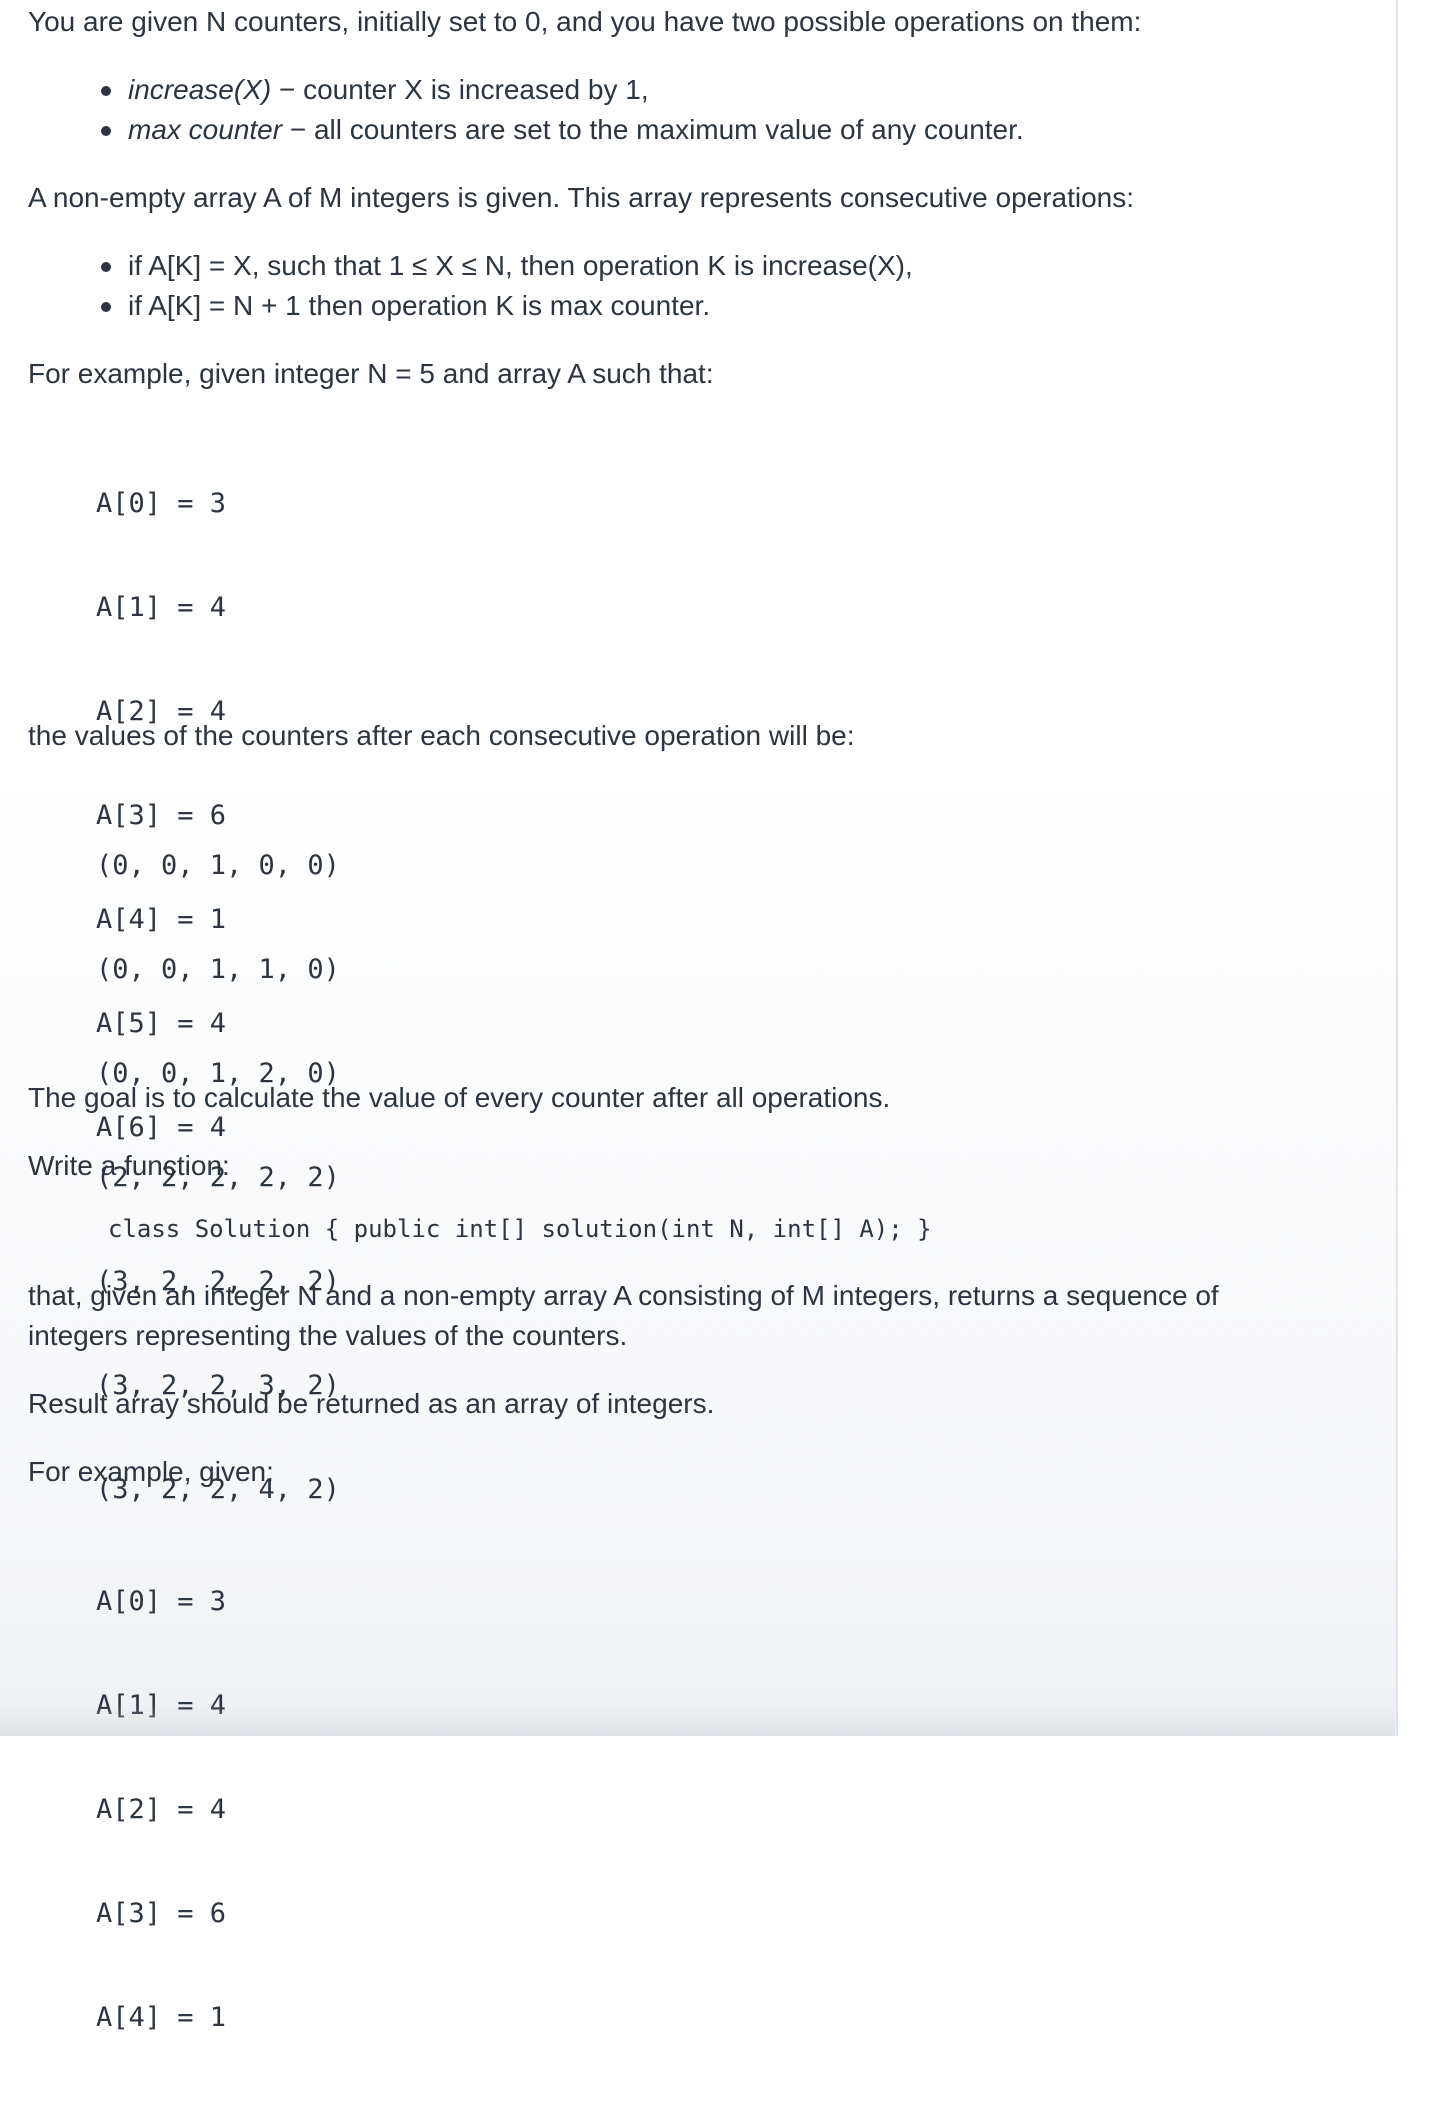 This screenshot has width=1432, height=2101. Describe the element at coordinates (129, 1165) in the screenshot. I see `write-function-paragraph: Write a function:` at that location.